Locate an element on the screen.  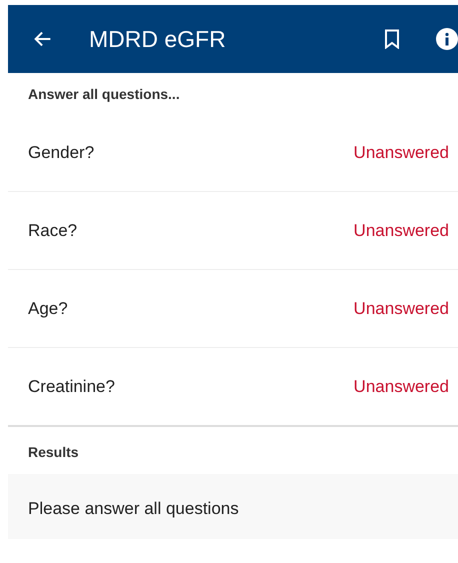
question-row: Age? Unanswered is located at coordinates (233, 309).